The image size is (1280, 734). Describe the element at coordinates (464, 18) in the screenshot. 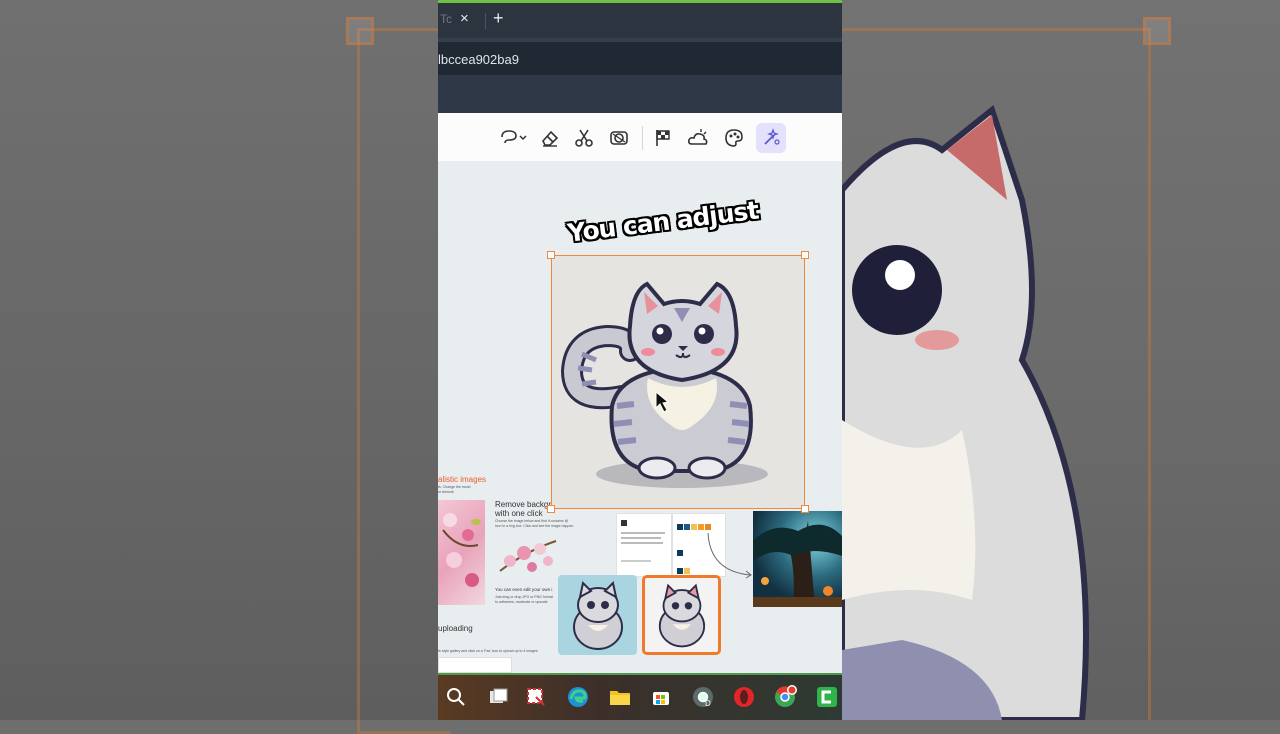

I see `close-tab-icon: ×` at that location.